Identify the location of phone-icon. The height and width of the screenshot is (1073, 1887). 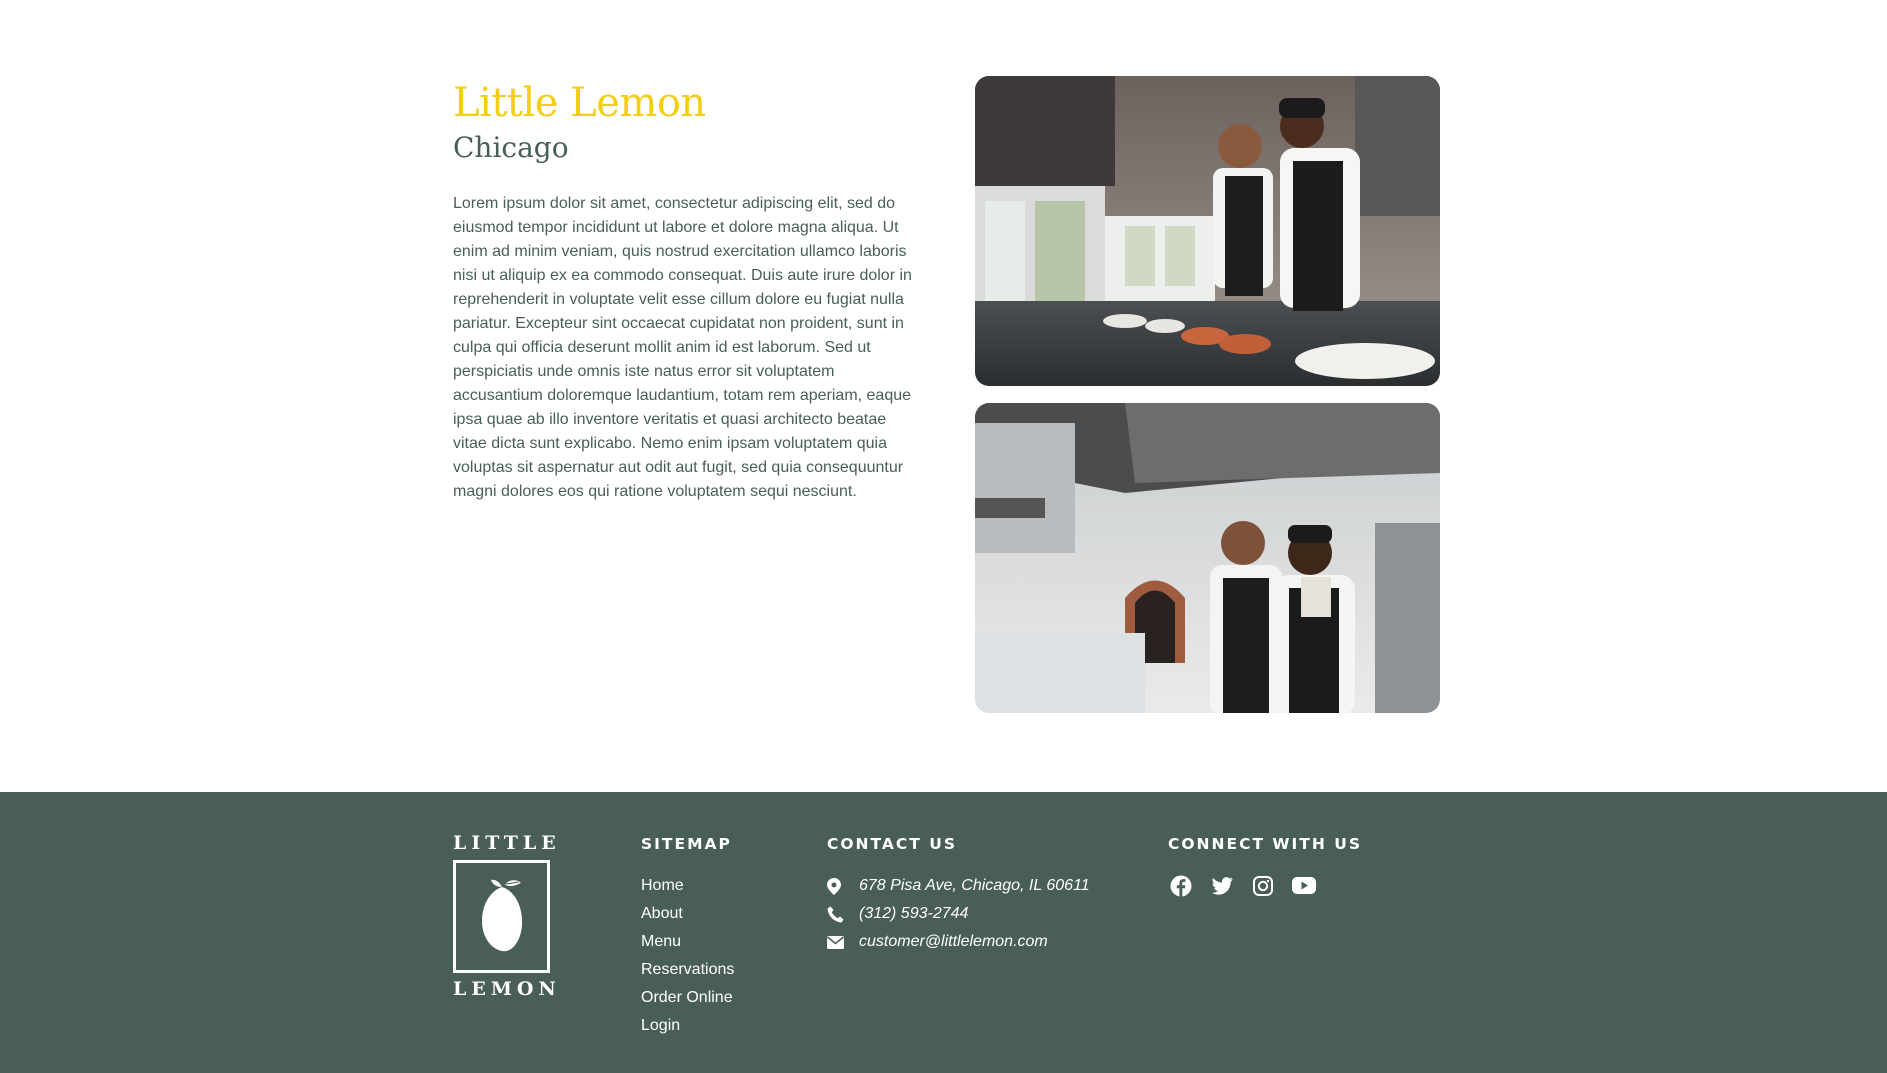
(843, 914).